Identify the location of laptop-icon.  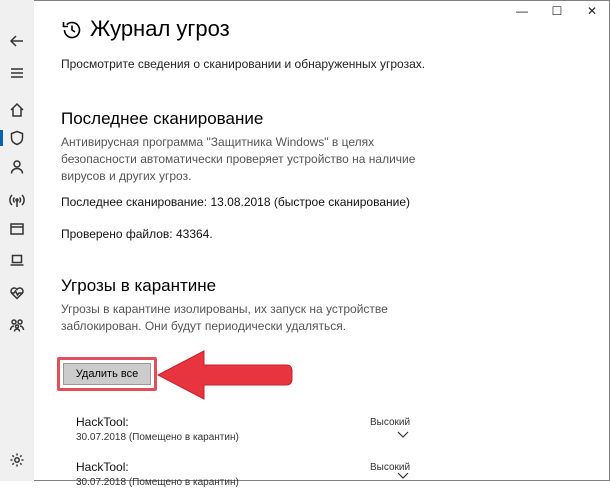
(17, 260).